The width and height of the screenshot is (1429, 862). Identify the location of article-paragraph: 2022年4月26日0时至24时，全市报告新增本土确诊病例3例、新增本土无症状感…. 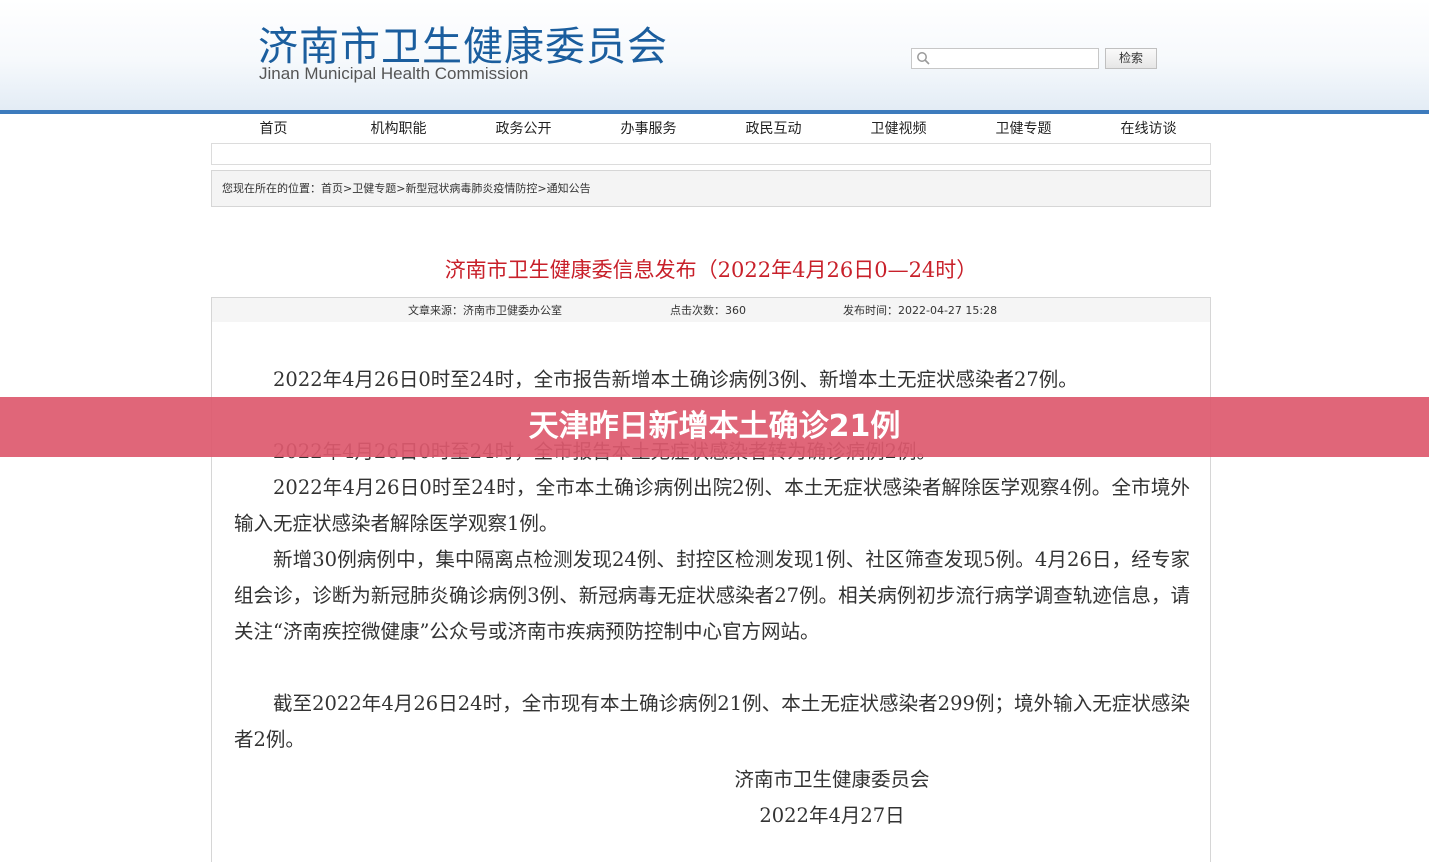
(675, 379).